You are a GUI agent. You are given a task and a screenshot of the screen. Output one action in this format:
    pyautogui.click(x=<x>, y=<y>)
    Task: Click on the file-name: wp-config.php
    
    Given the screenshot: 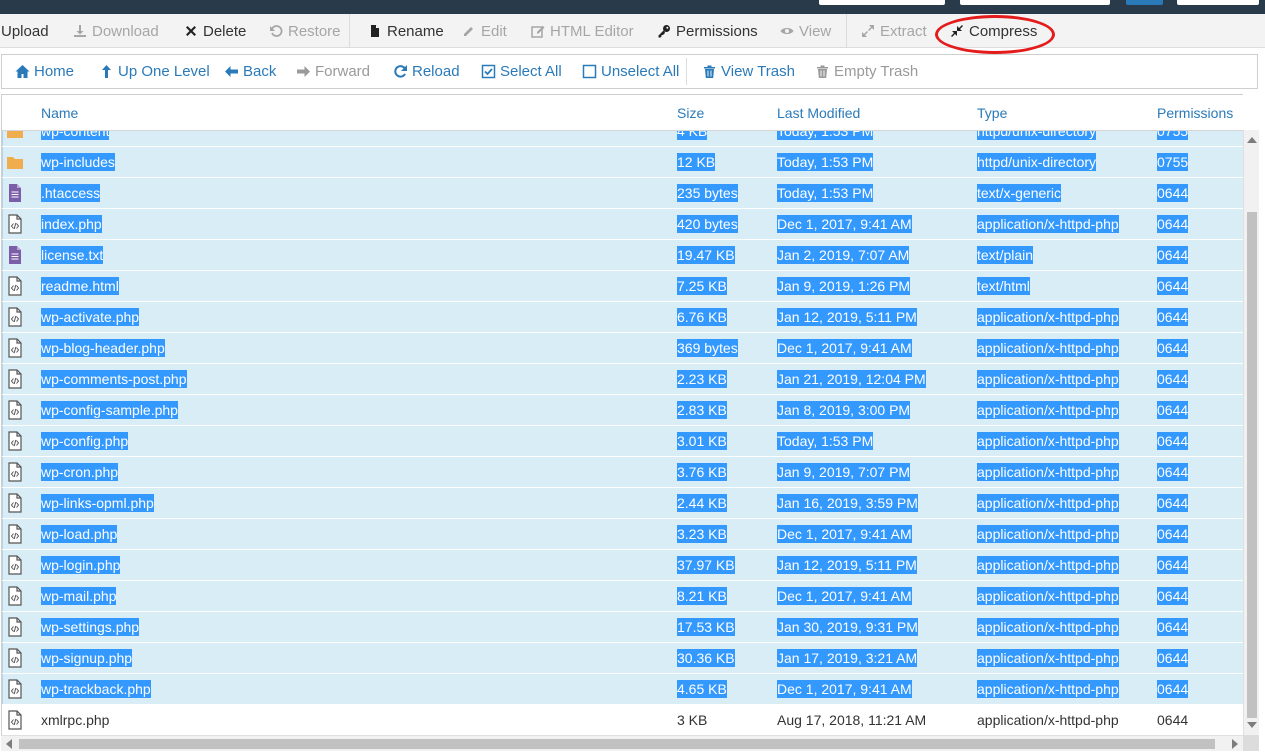 What is the action you would take?
    pyautogui.click(x=85, y=441)
    